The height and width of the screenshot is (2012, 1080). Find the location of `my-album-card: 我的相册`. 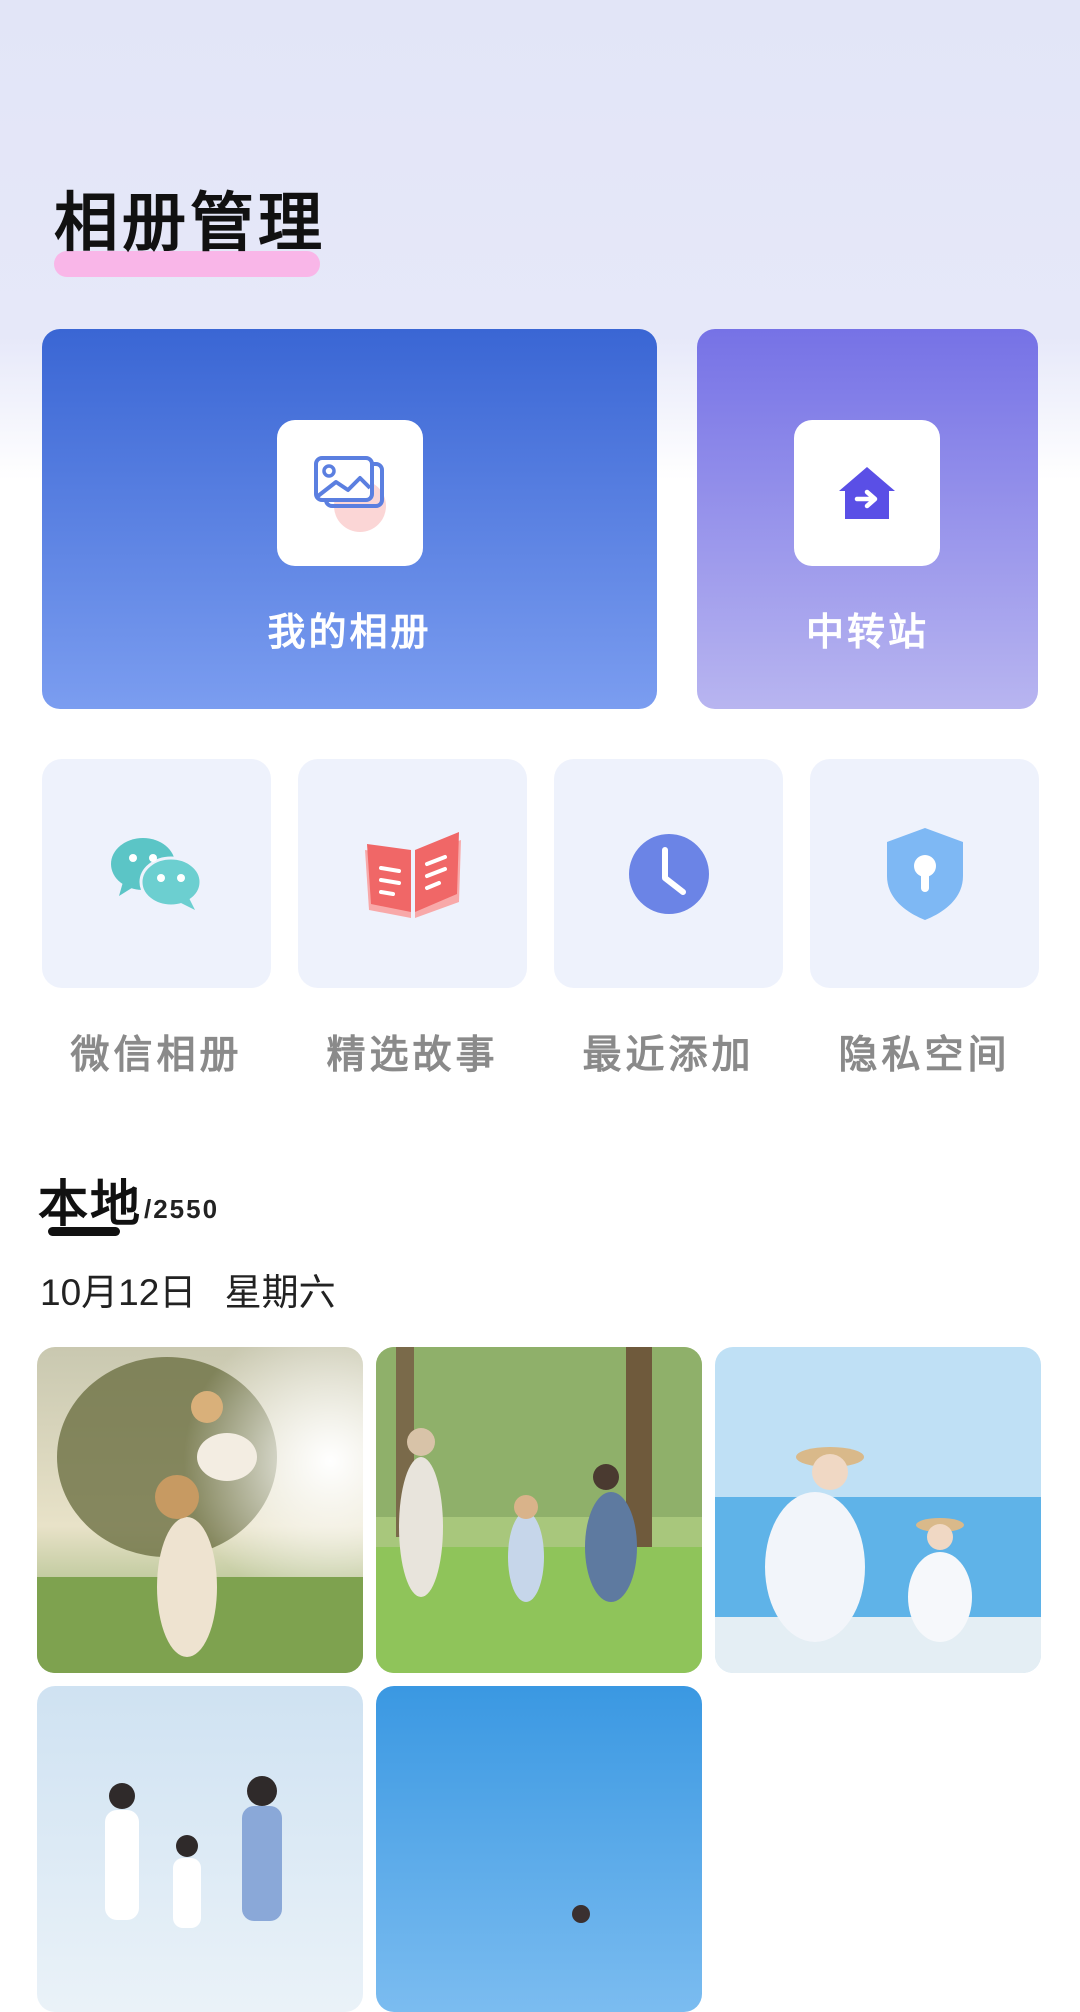

my-album-card: 我的相册 is located at coordinates (349, 519).